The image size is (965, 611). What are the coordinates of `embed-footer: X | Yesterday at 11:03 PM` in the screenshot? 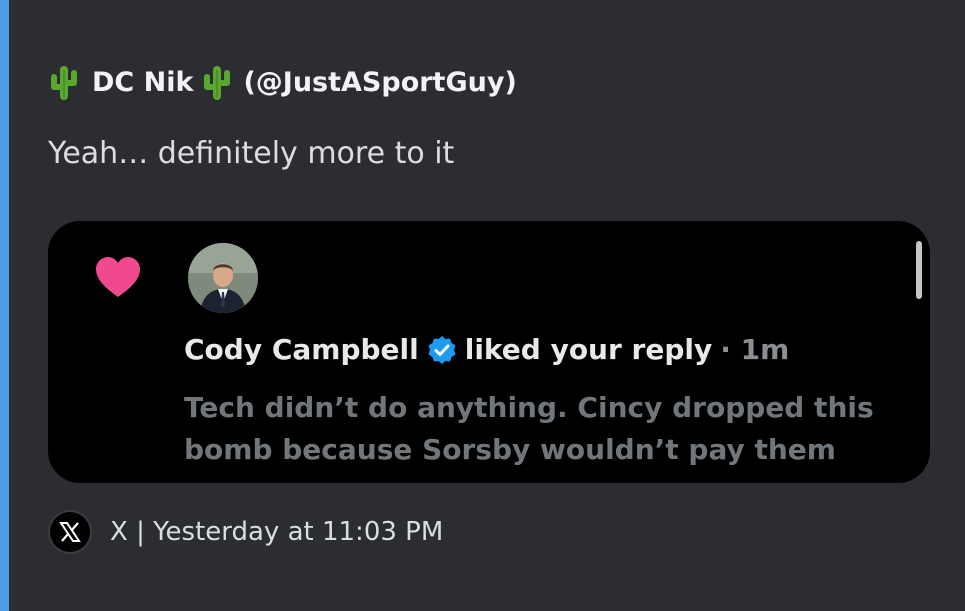 It's located at (245, 532).